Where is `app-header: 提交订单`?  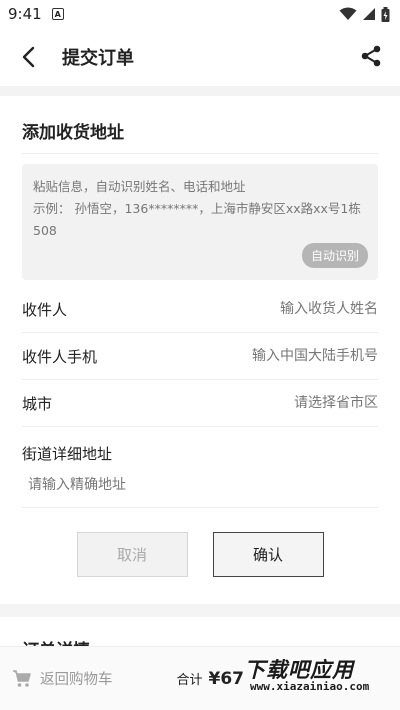
app-header: 提交订单 is located at coordinates (200, 57).